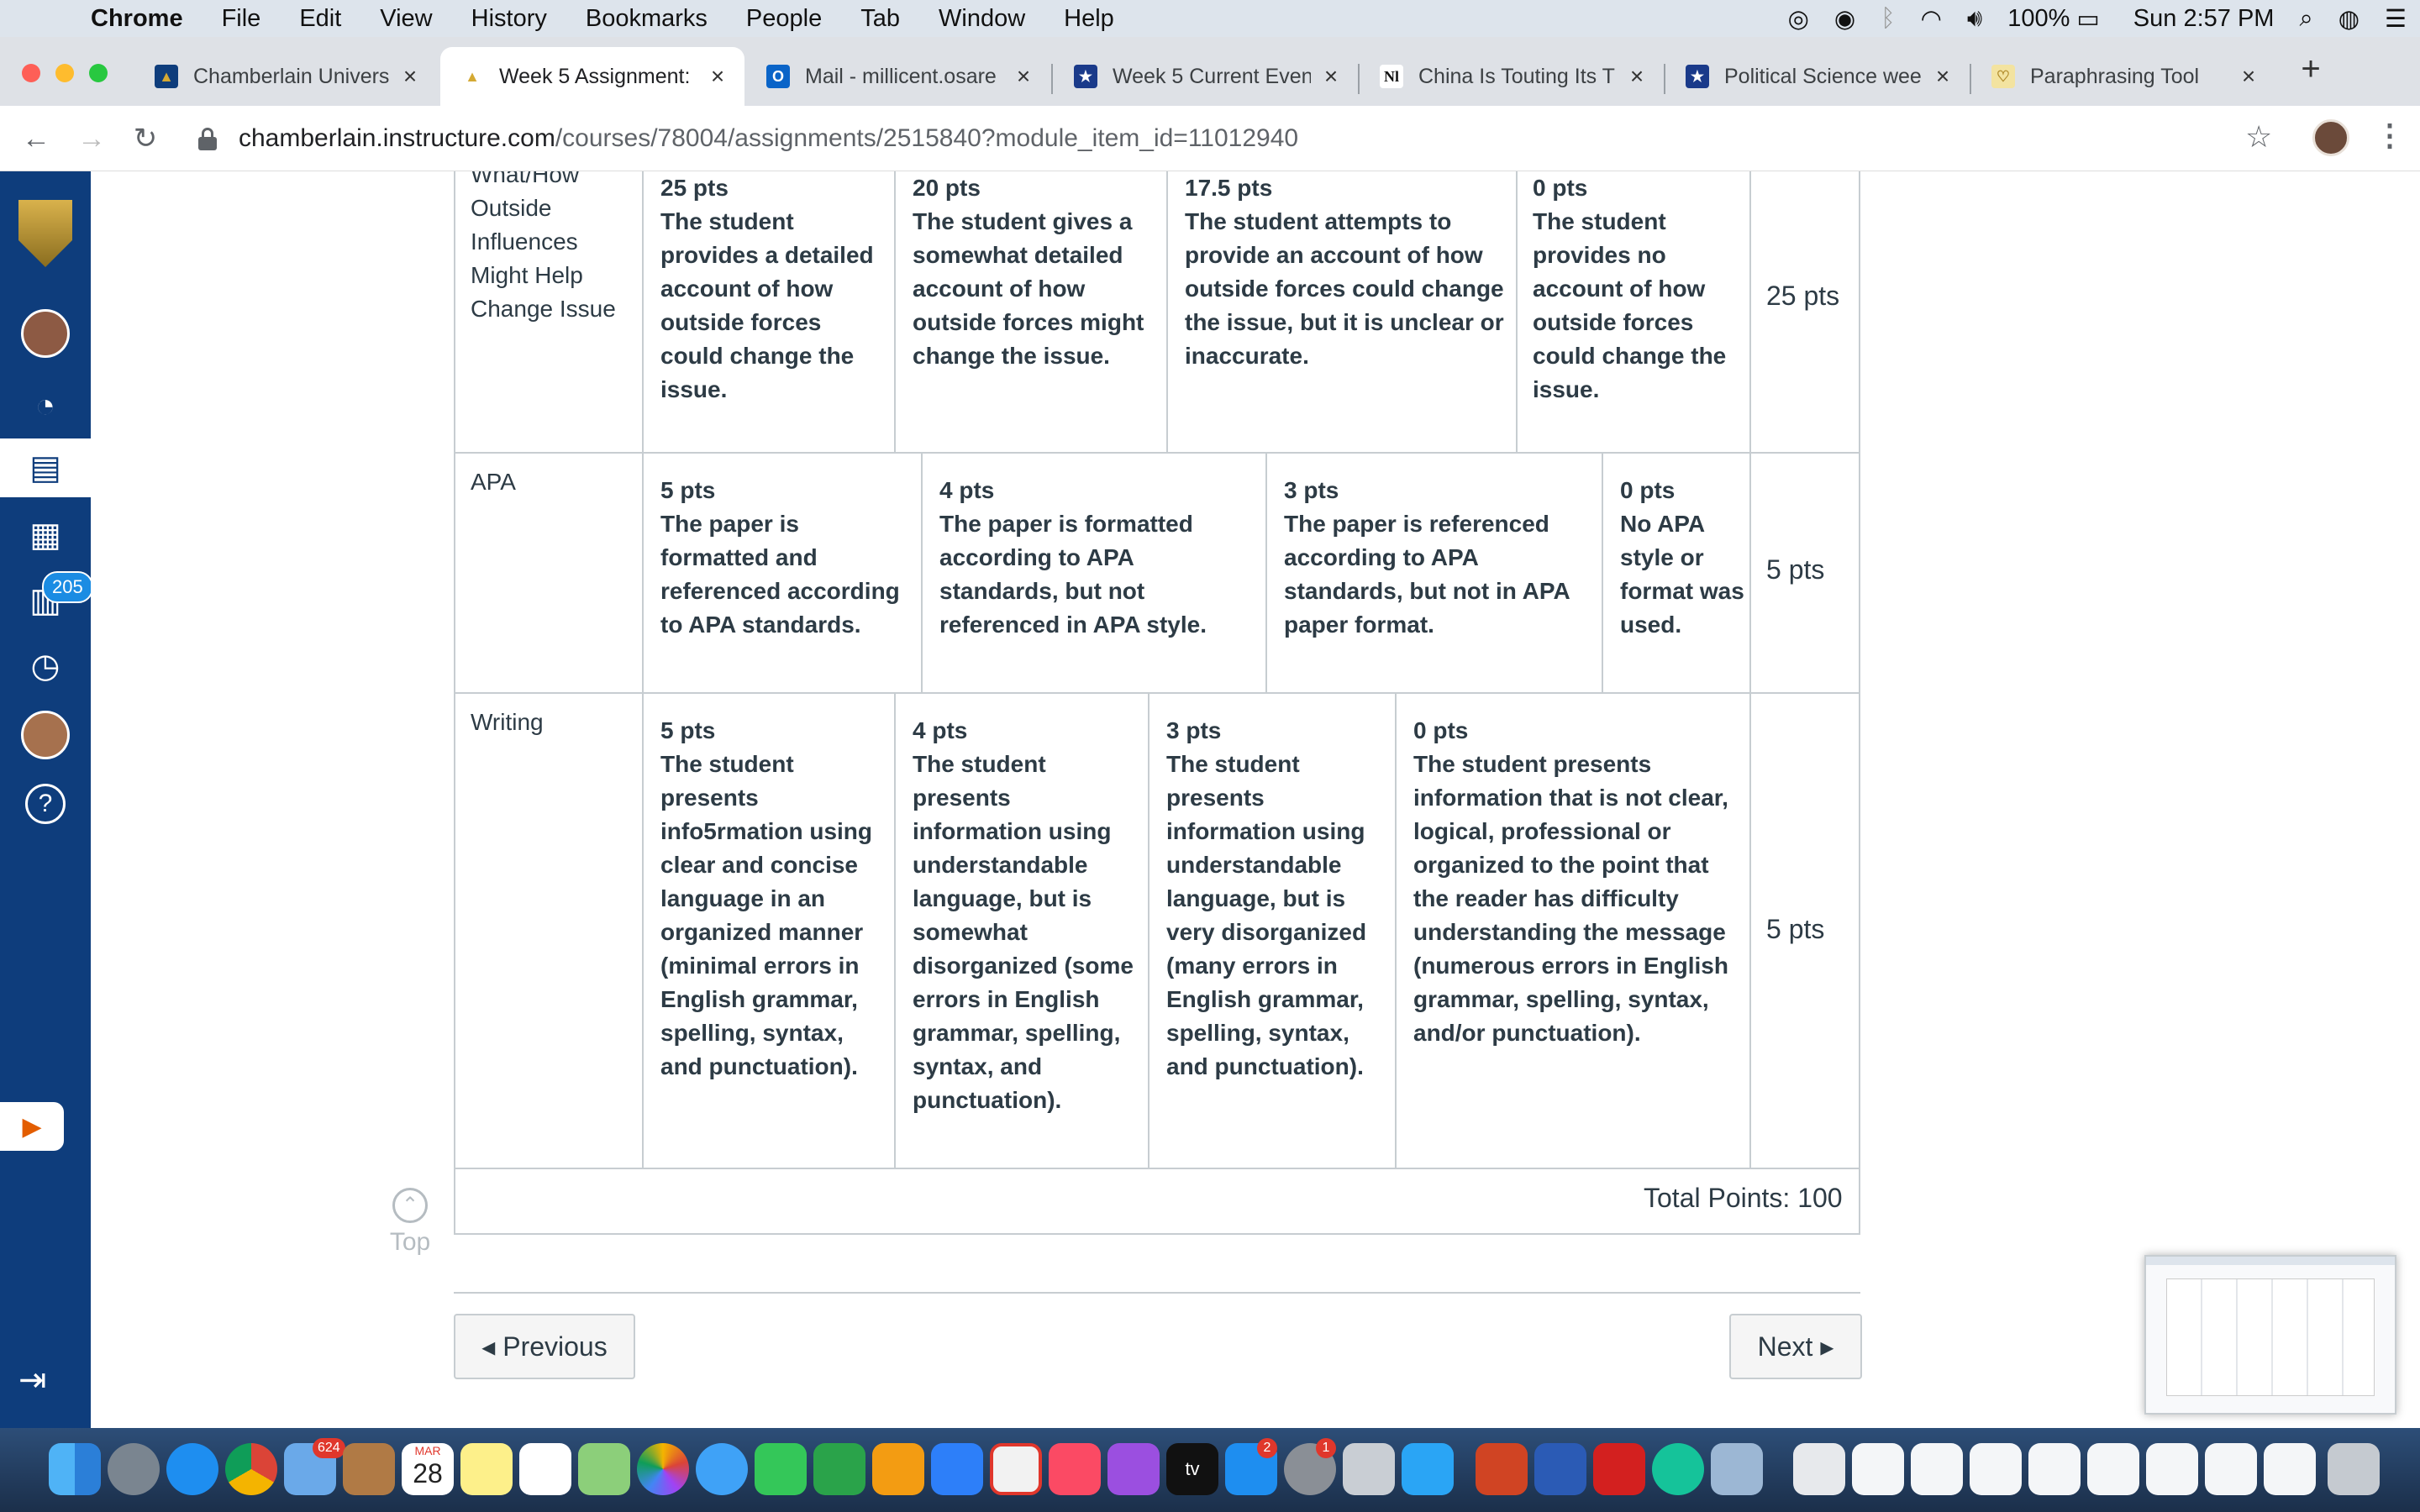 The height and width of the screenshot is (1512, 2420). What do you see at coordinates (2039, 19) in the screenshot?
I see `battery-percent: 100%` at bounding box center [2039, 19].